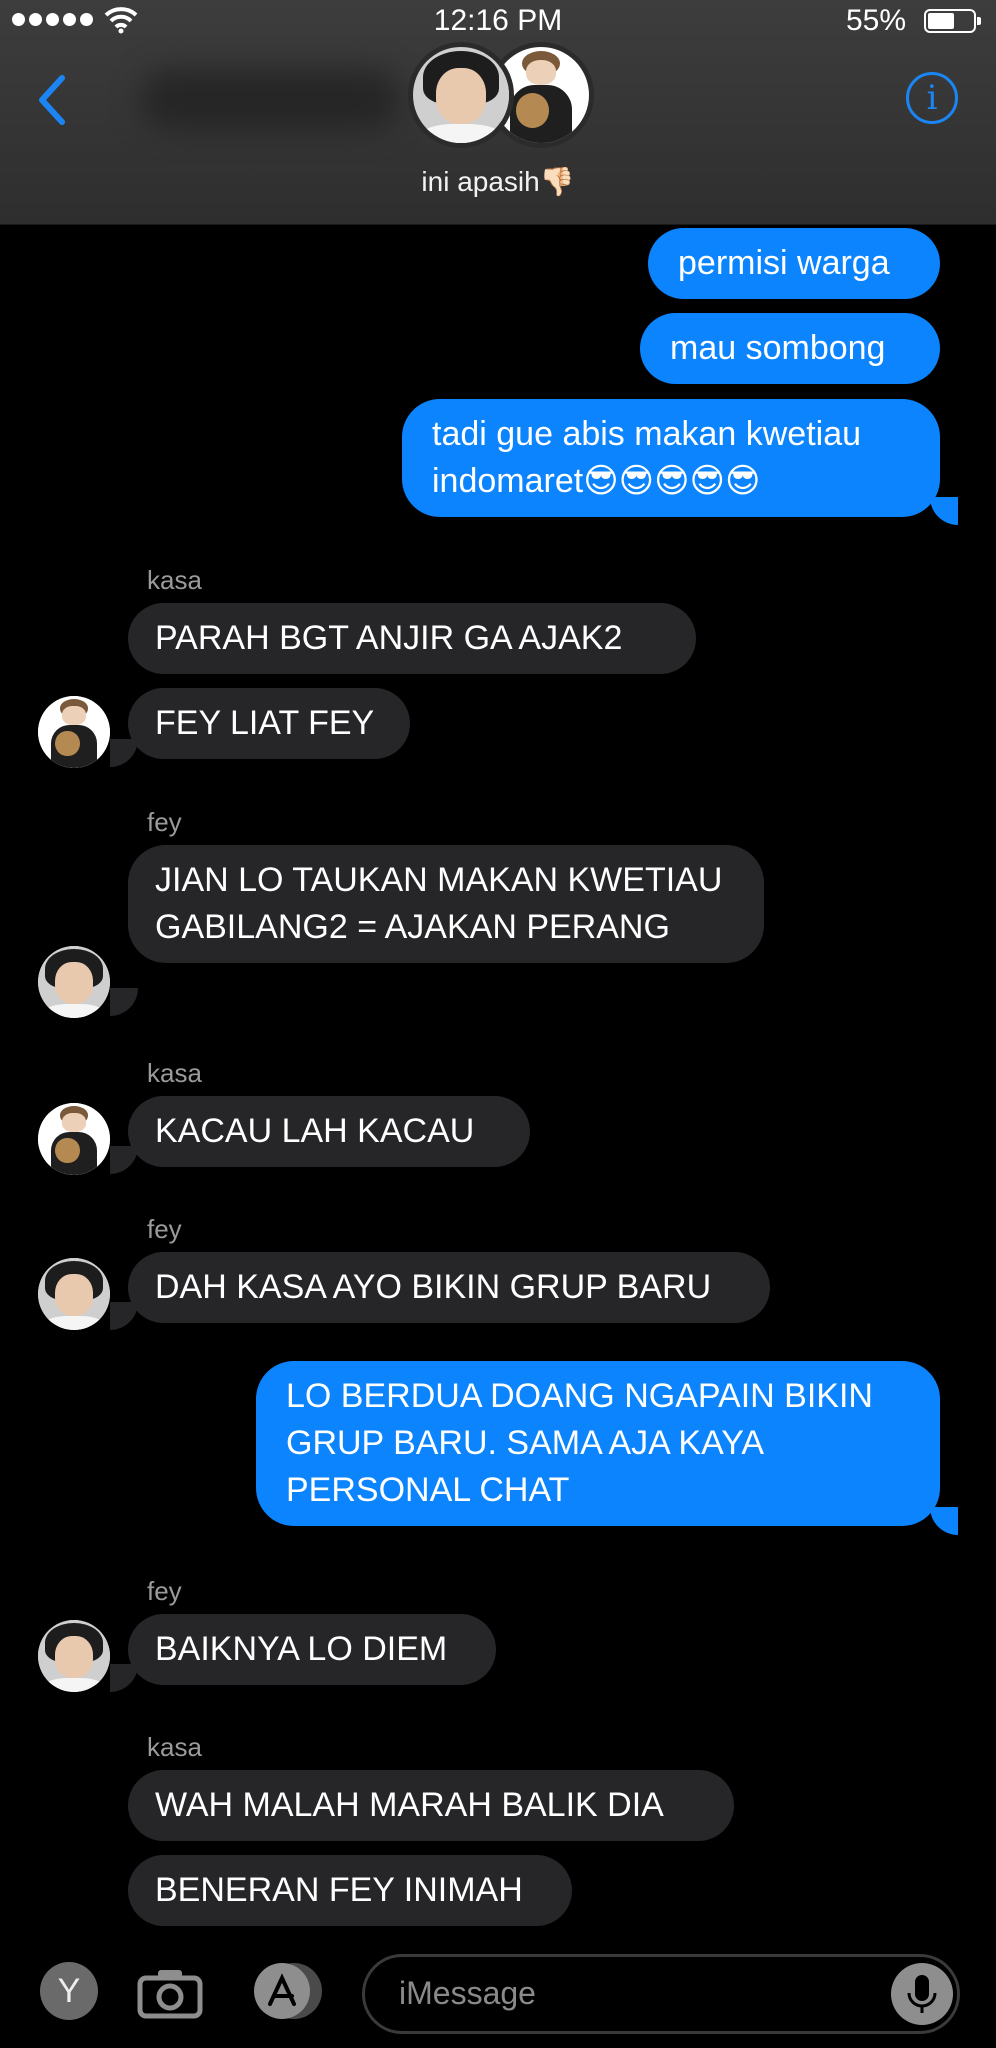  What do you see at coordinates (350, 1890) in the screenshot?
I see `message-bubble-received: BENERAN FEY INIMAH` at bounding box center [350, 1890].